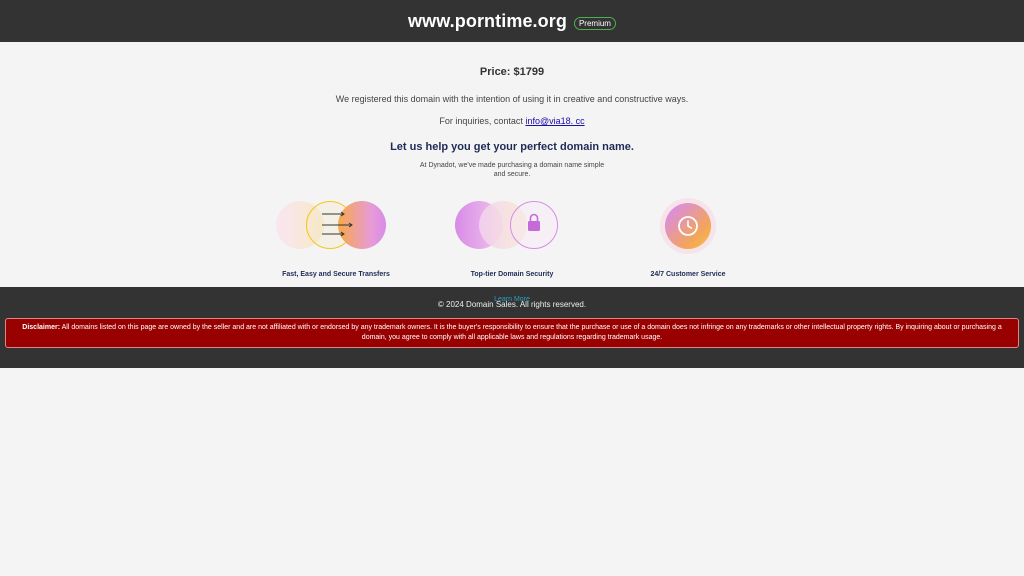 The width and height of the screenshot is (1024, 576). I want to click on feature-transfers: Fast, Easy and Secure Transfers, so click(336, 239).